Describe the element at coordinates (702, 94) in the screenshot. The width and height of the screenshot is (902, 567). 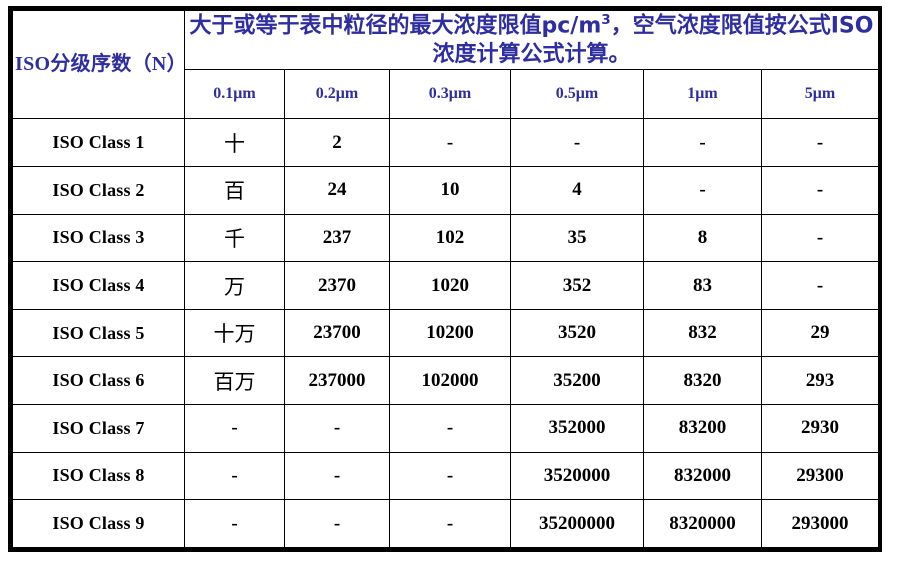
I see `header-size-1um: 1μm` at that location.